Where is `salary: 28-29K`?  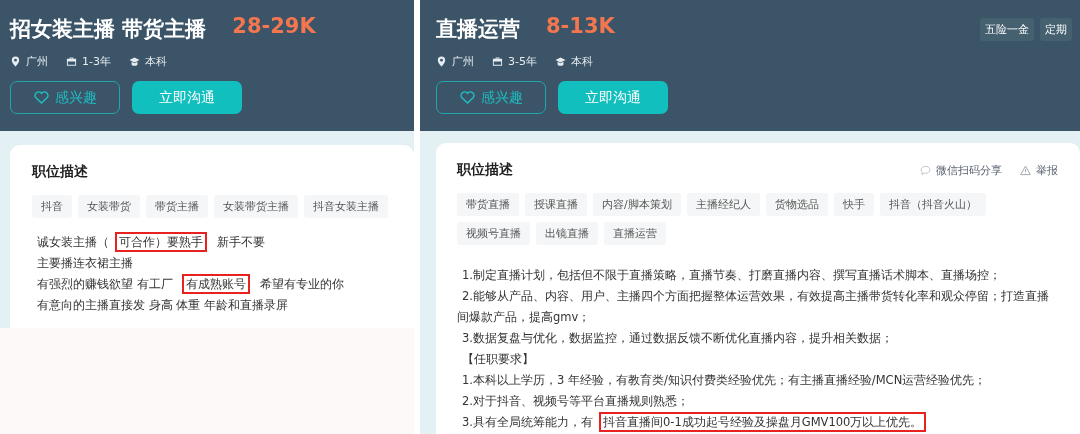
salary: 28-29K is located at coordinates (274, 26).